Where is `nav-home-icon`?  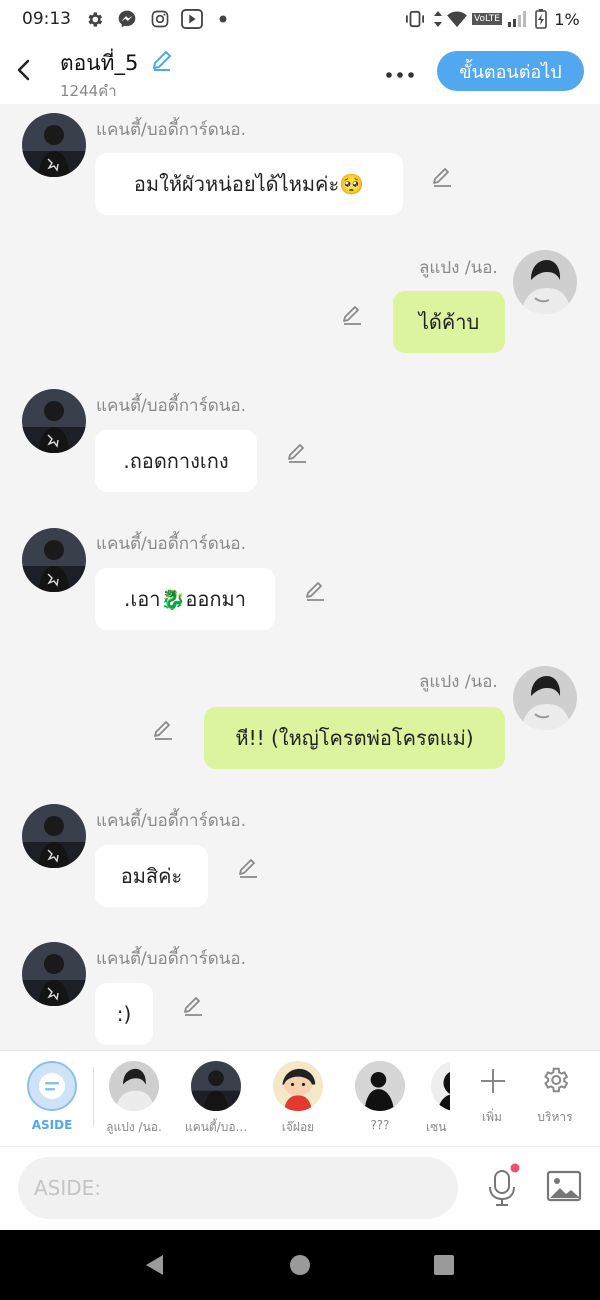 nav-home-icon is located at coordinates (300, 1267).